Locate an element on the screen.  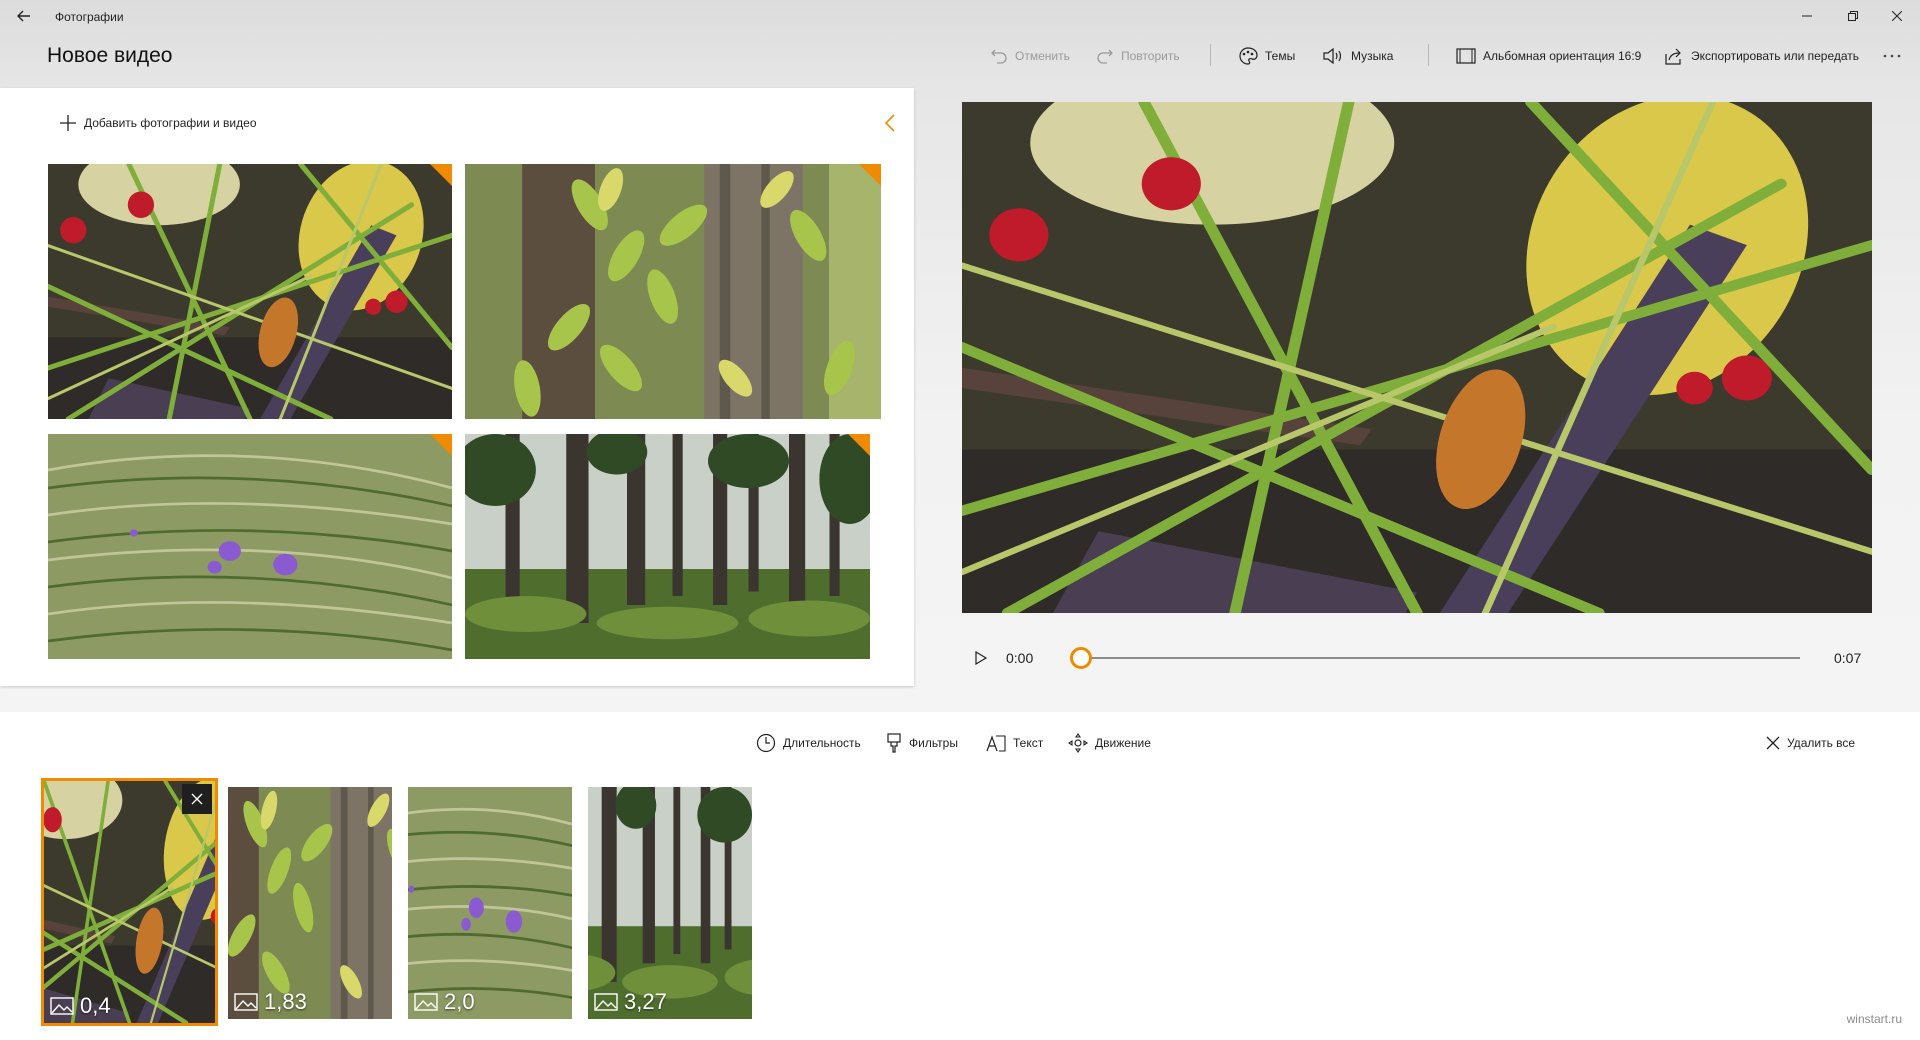
undo-button: Отменить is located at coordinates (1030, 56).